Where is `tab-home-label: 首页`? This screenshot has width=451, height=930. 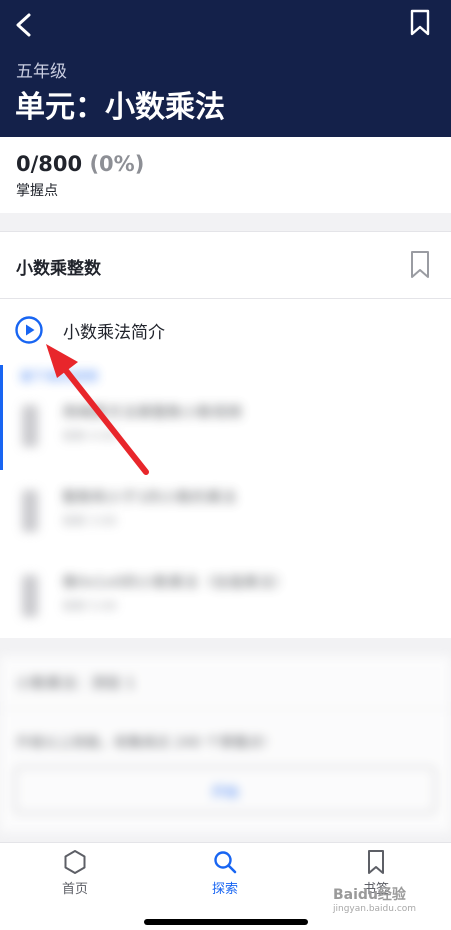 tab-home-label: 首页 is located at coordinates (74, 889).